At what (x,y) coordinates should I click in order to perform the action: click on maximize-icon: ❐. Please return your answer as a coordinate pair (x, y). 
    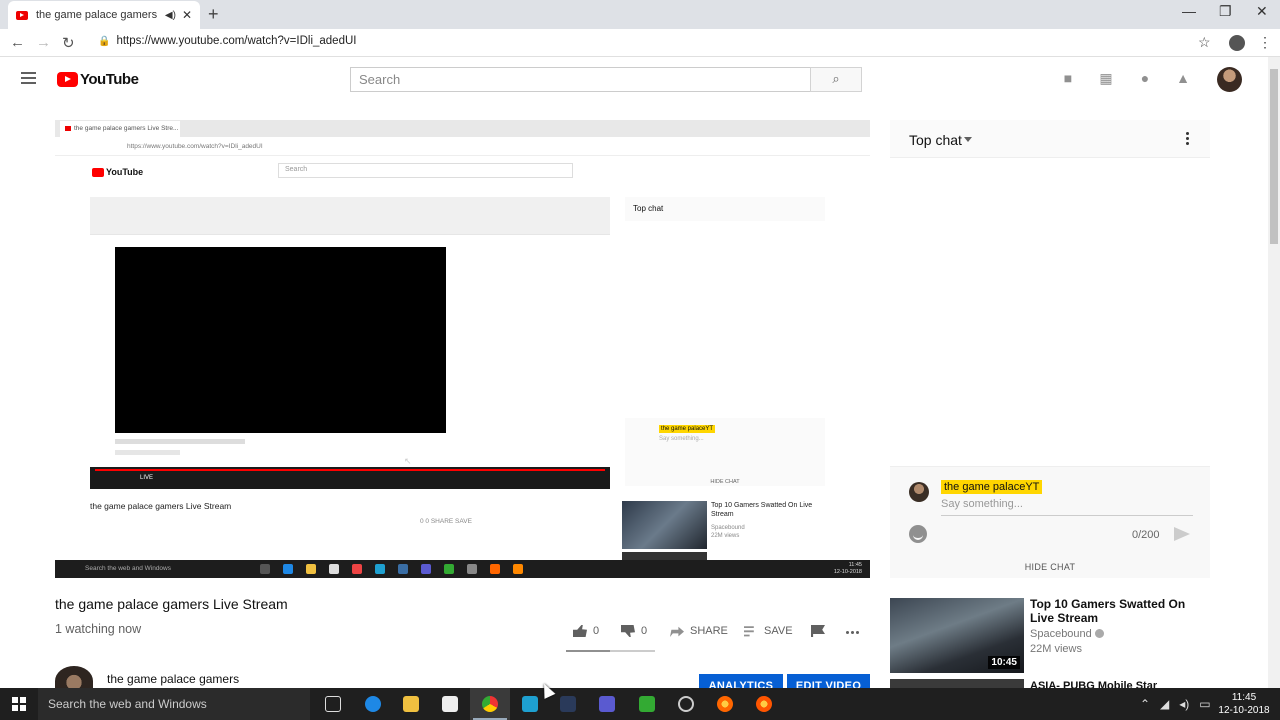
    Looking at the image, I should click on (1225, 11).